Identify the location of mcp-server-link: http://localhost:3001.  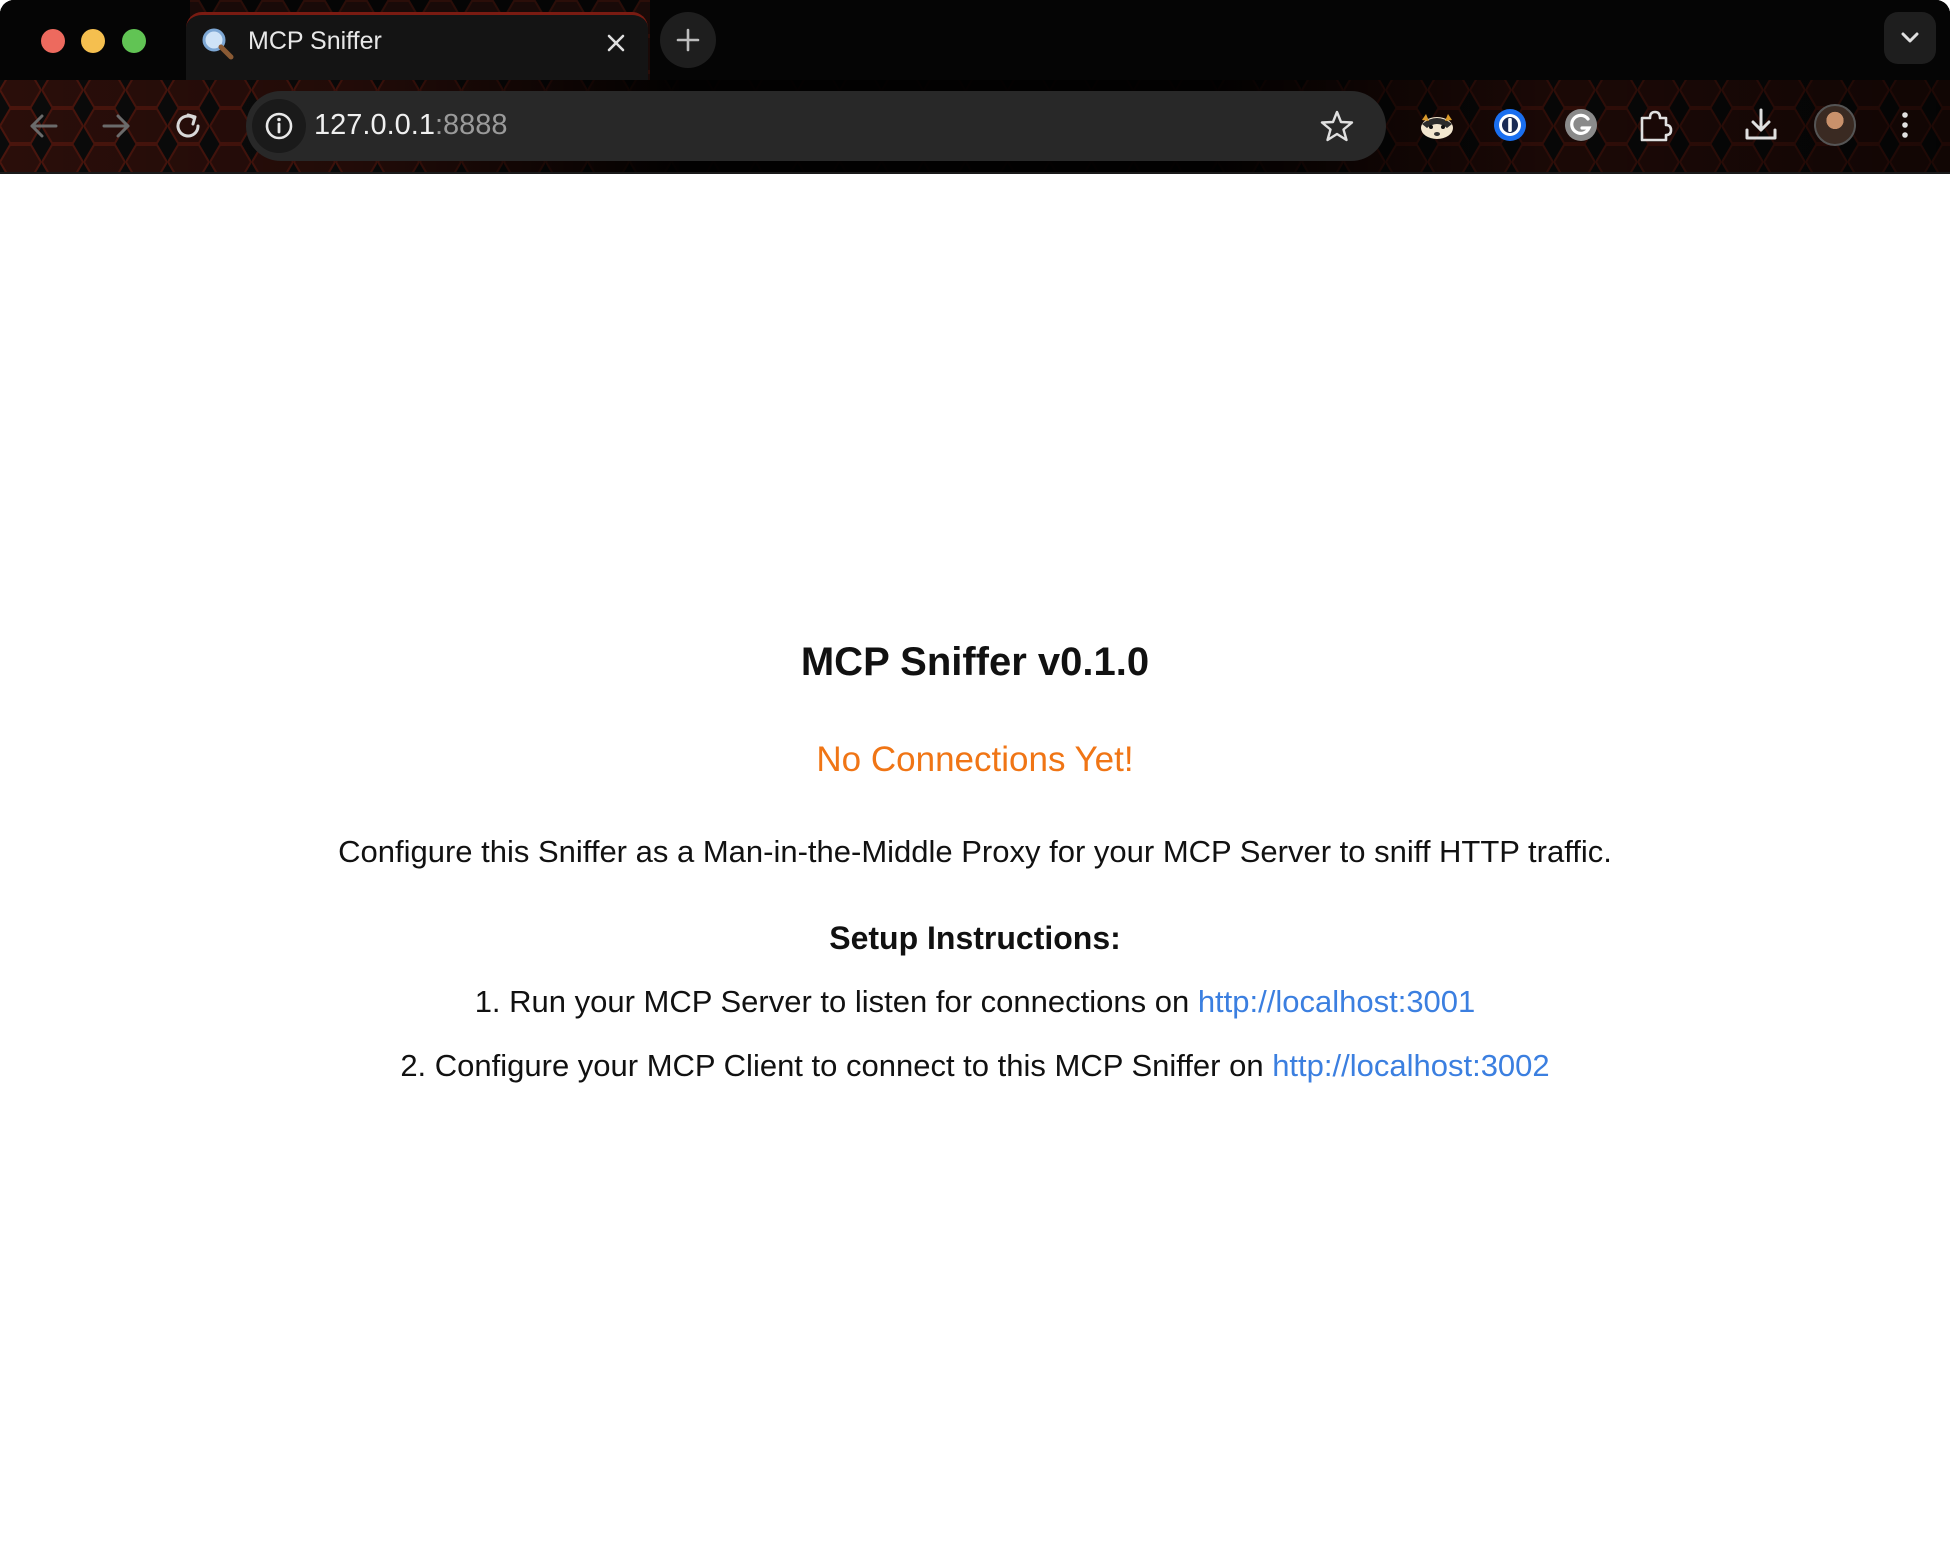
(1336, 1001).